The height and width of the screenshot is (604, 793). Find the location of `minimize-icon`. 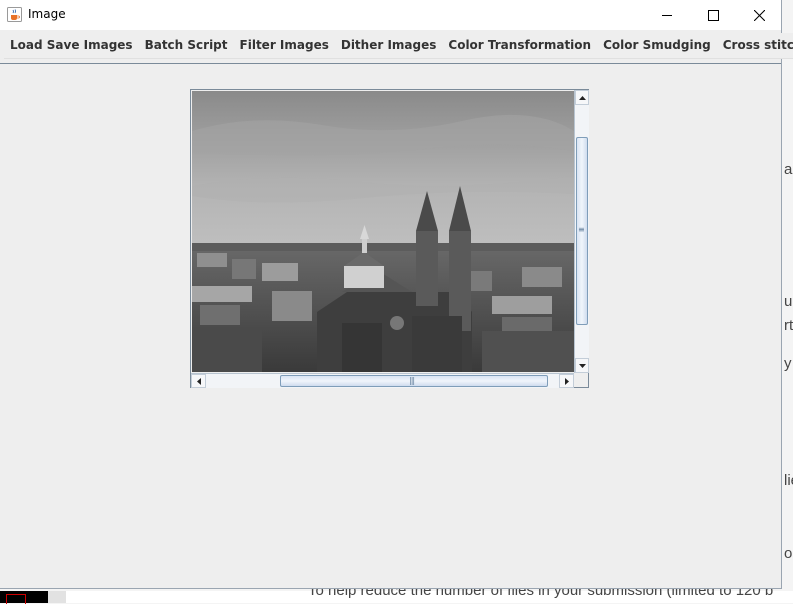

minimize-icon is located at coordinates (666, 15).